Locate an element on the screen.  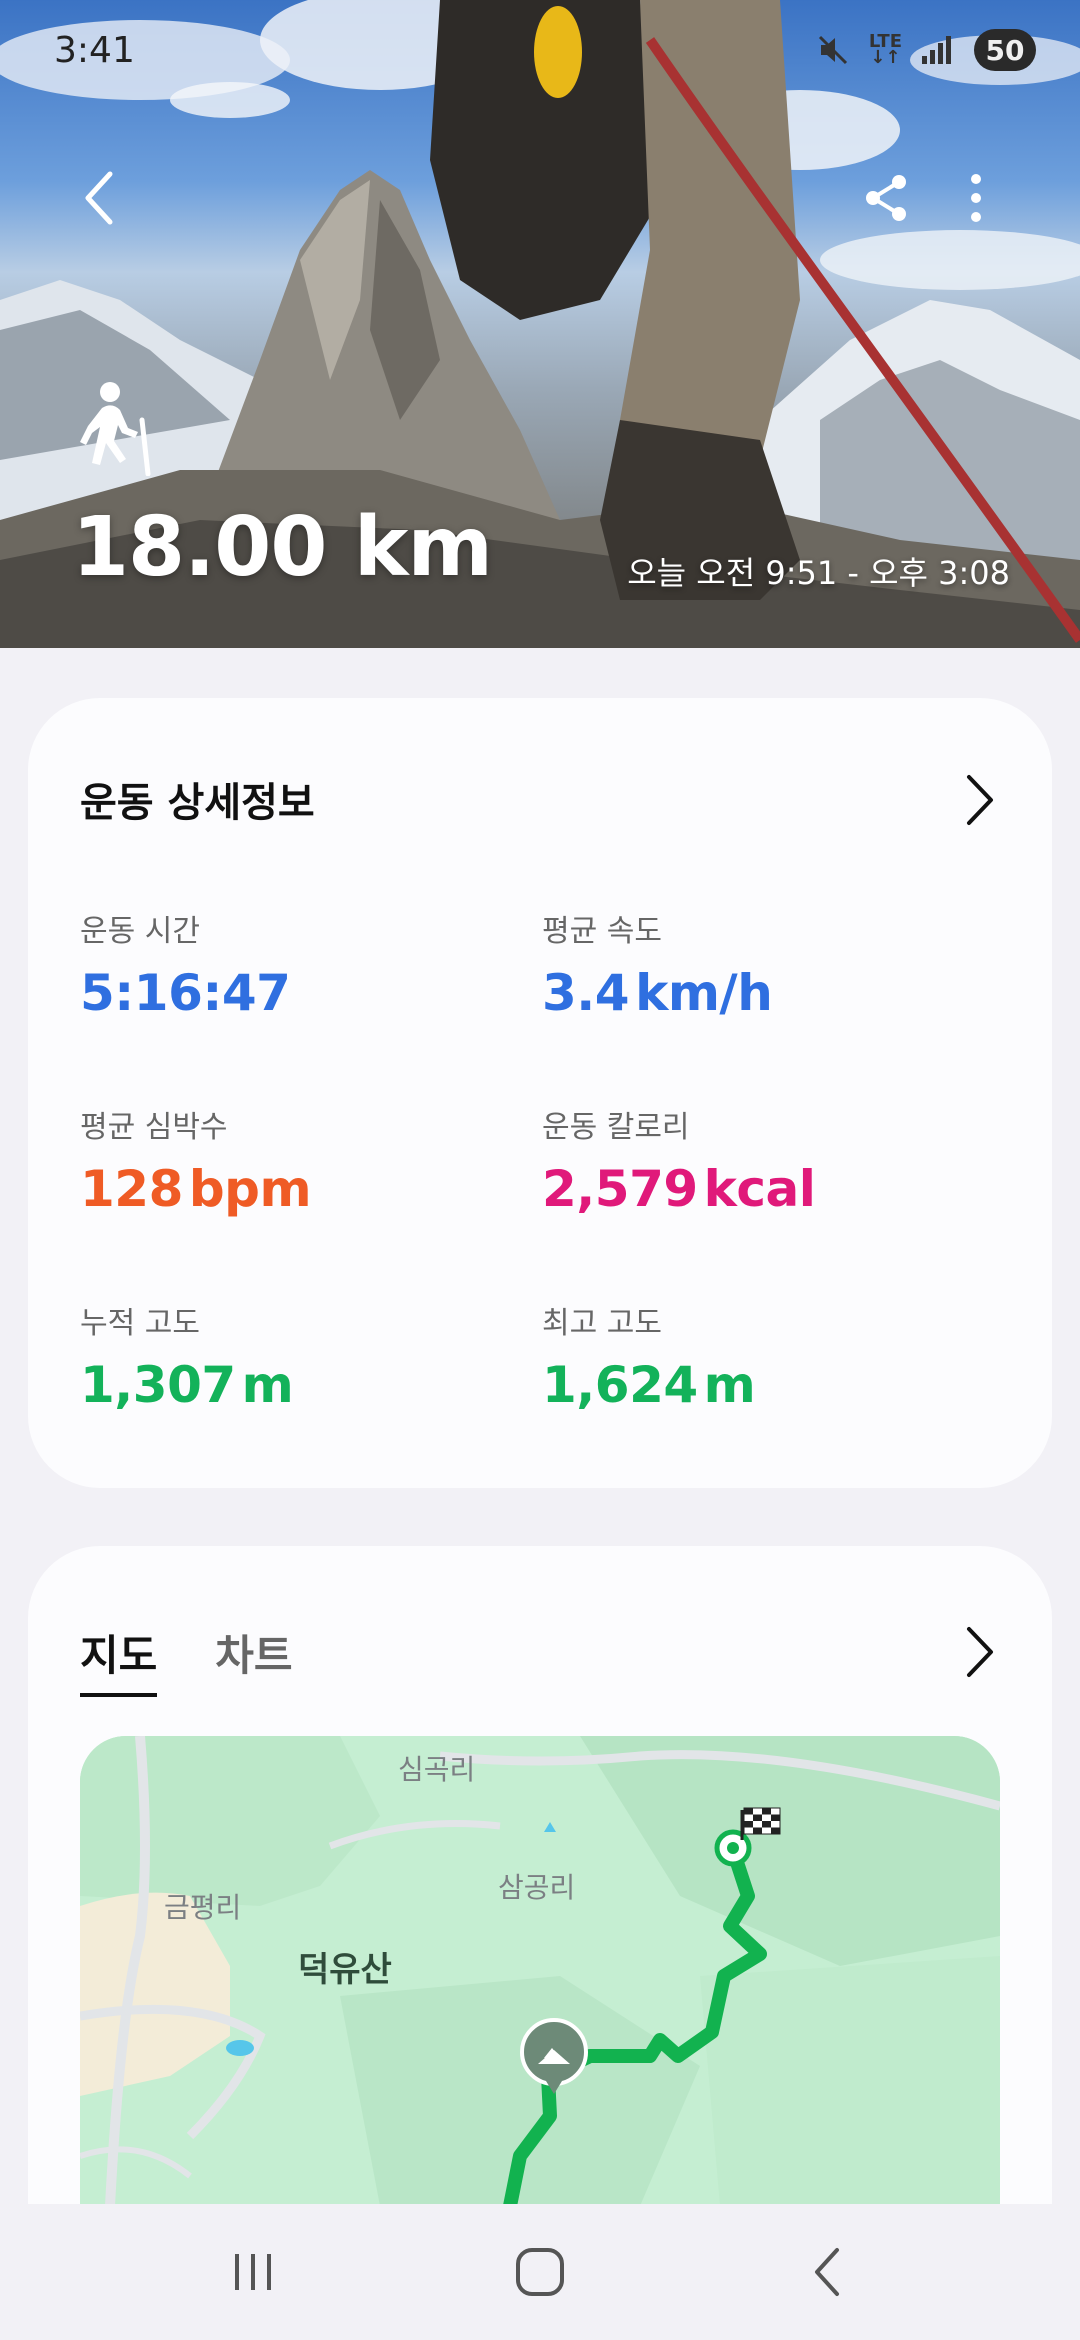
metric-elevation-gain: 누적 고도 1,307 m is located at coordinates (300, 1356).